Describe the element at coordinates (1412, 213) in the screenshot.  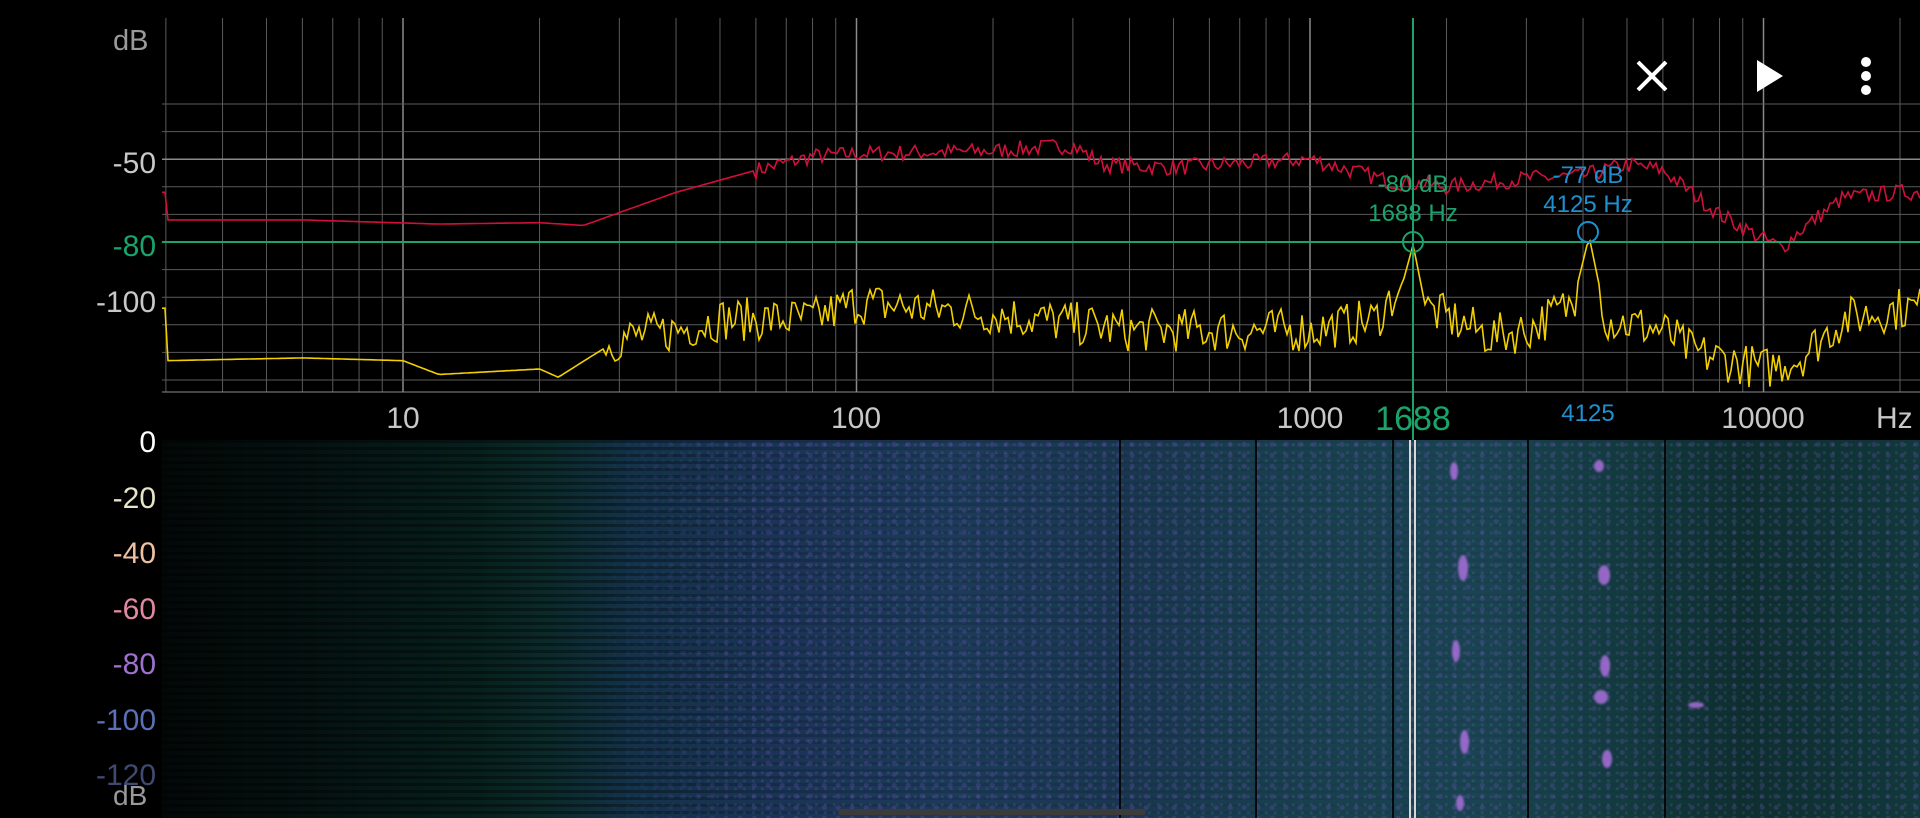
I see `cursor-hz-readout: 1688 Hz` at that location.